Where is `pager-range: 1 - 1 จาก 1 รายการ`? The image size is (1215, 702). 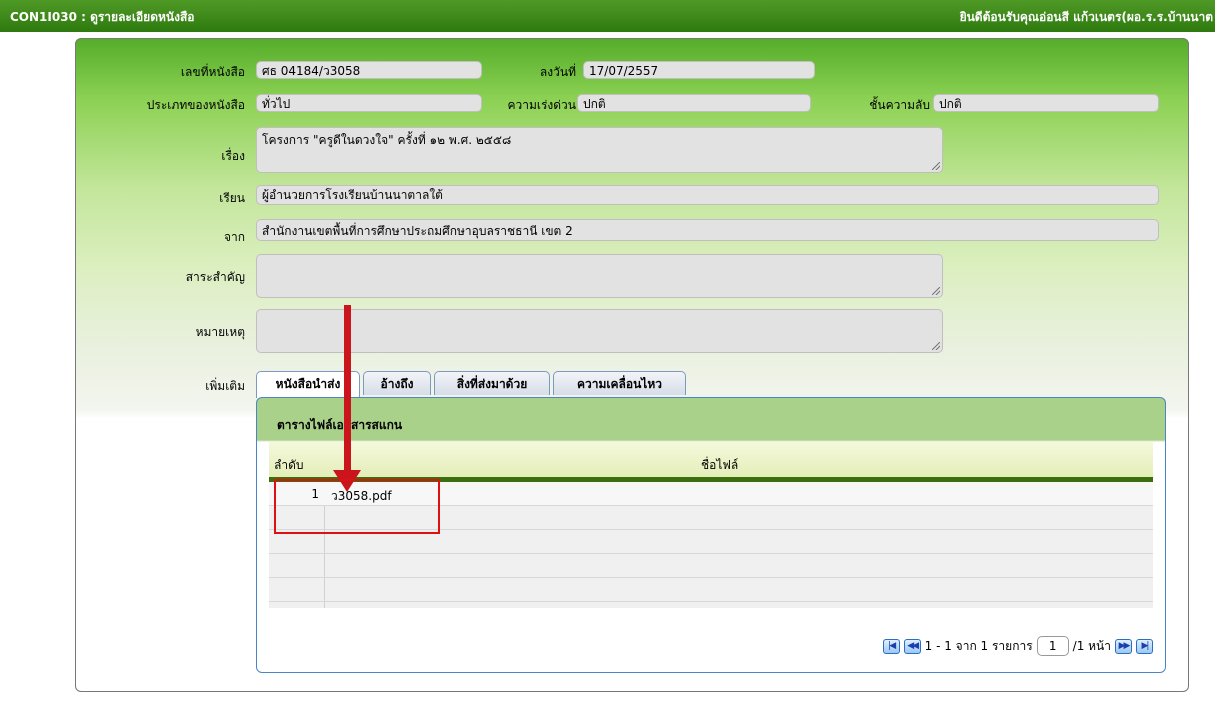 pager-range: 1 - 1 จาก 1 รายการ is located at coordinates (978, 645).